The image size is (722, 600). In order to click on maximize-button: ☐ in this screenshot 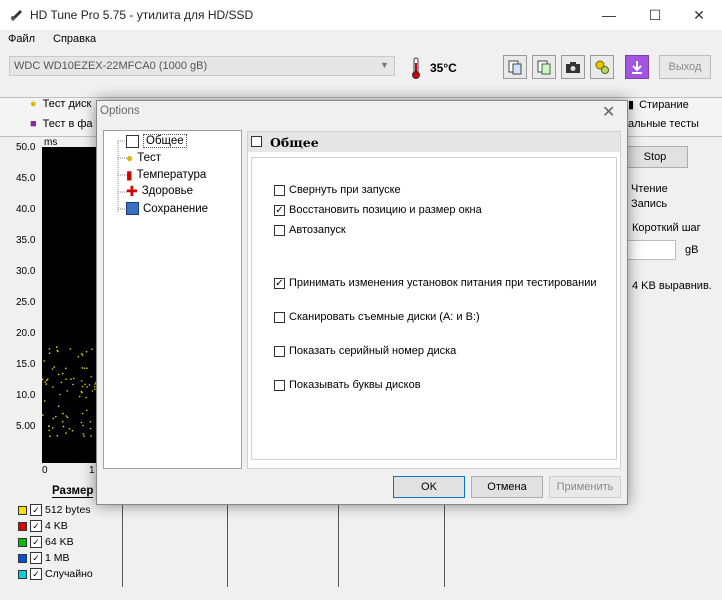, I will do `click(655, 15)`.